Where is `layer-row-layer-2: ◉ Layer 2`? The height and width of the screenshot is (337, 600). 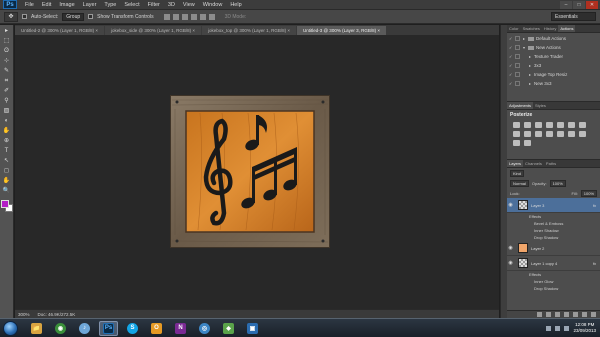 layer-row-layer-2: ◉ Layer 2 is located at coordinates (553, 248).